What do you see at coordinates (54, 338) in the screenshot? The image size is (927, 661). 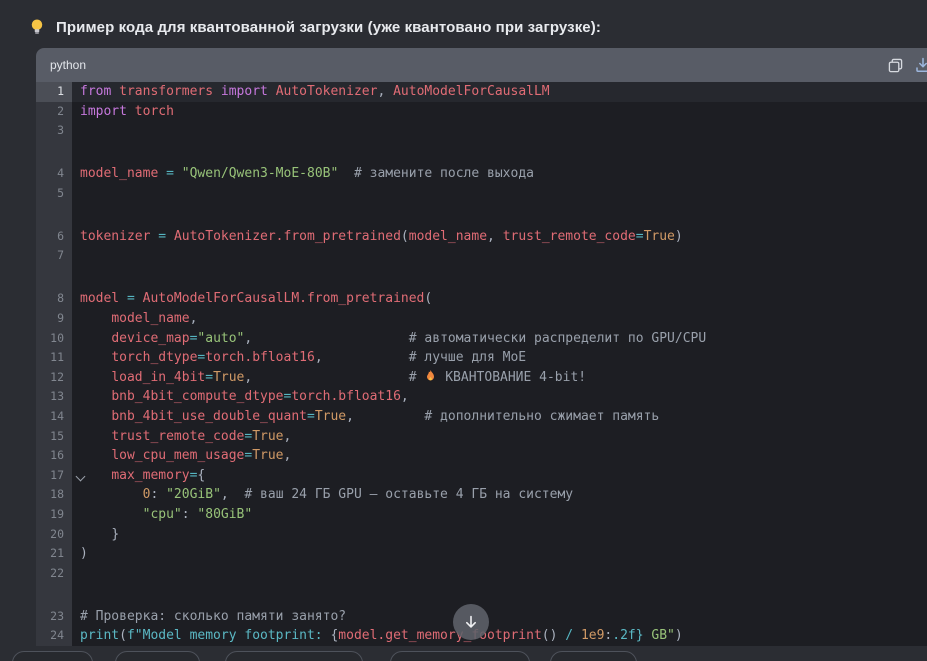 I see `line-number: 10` at bounding box center [54, 338].